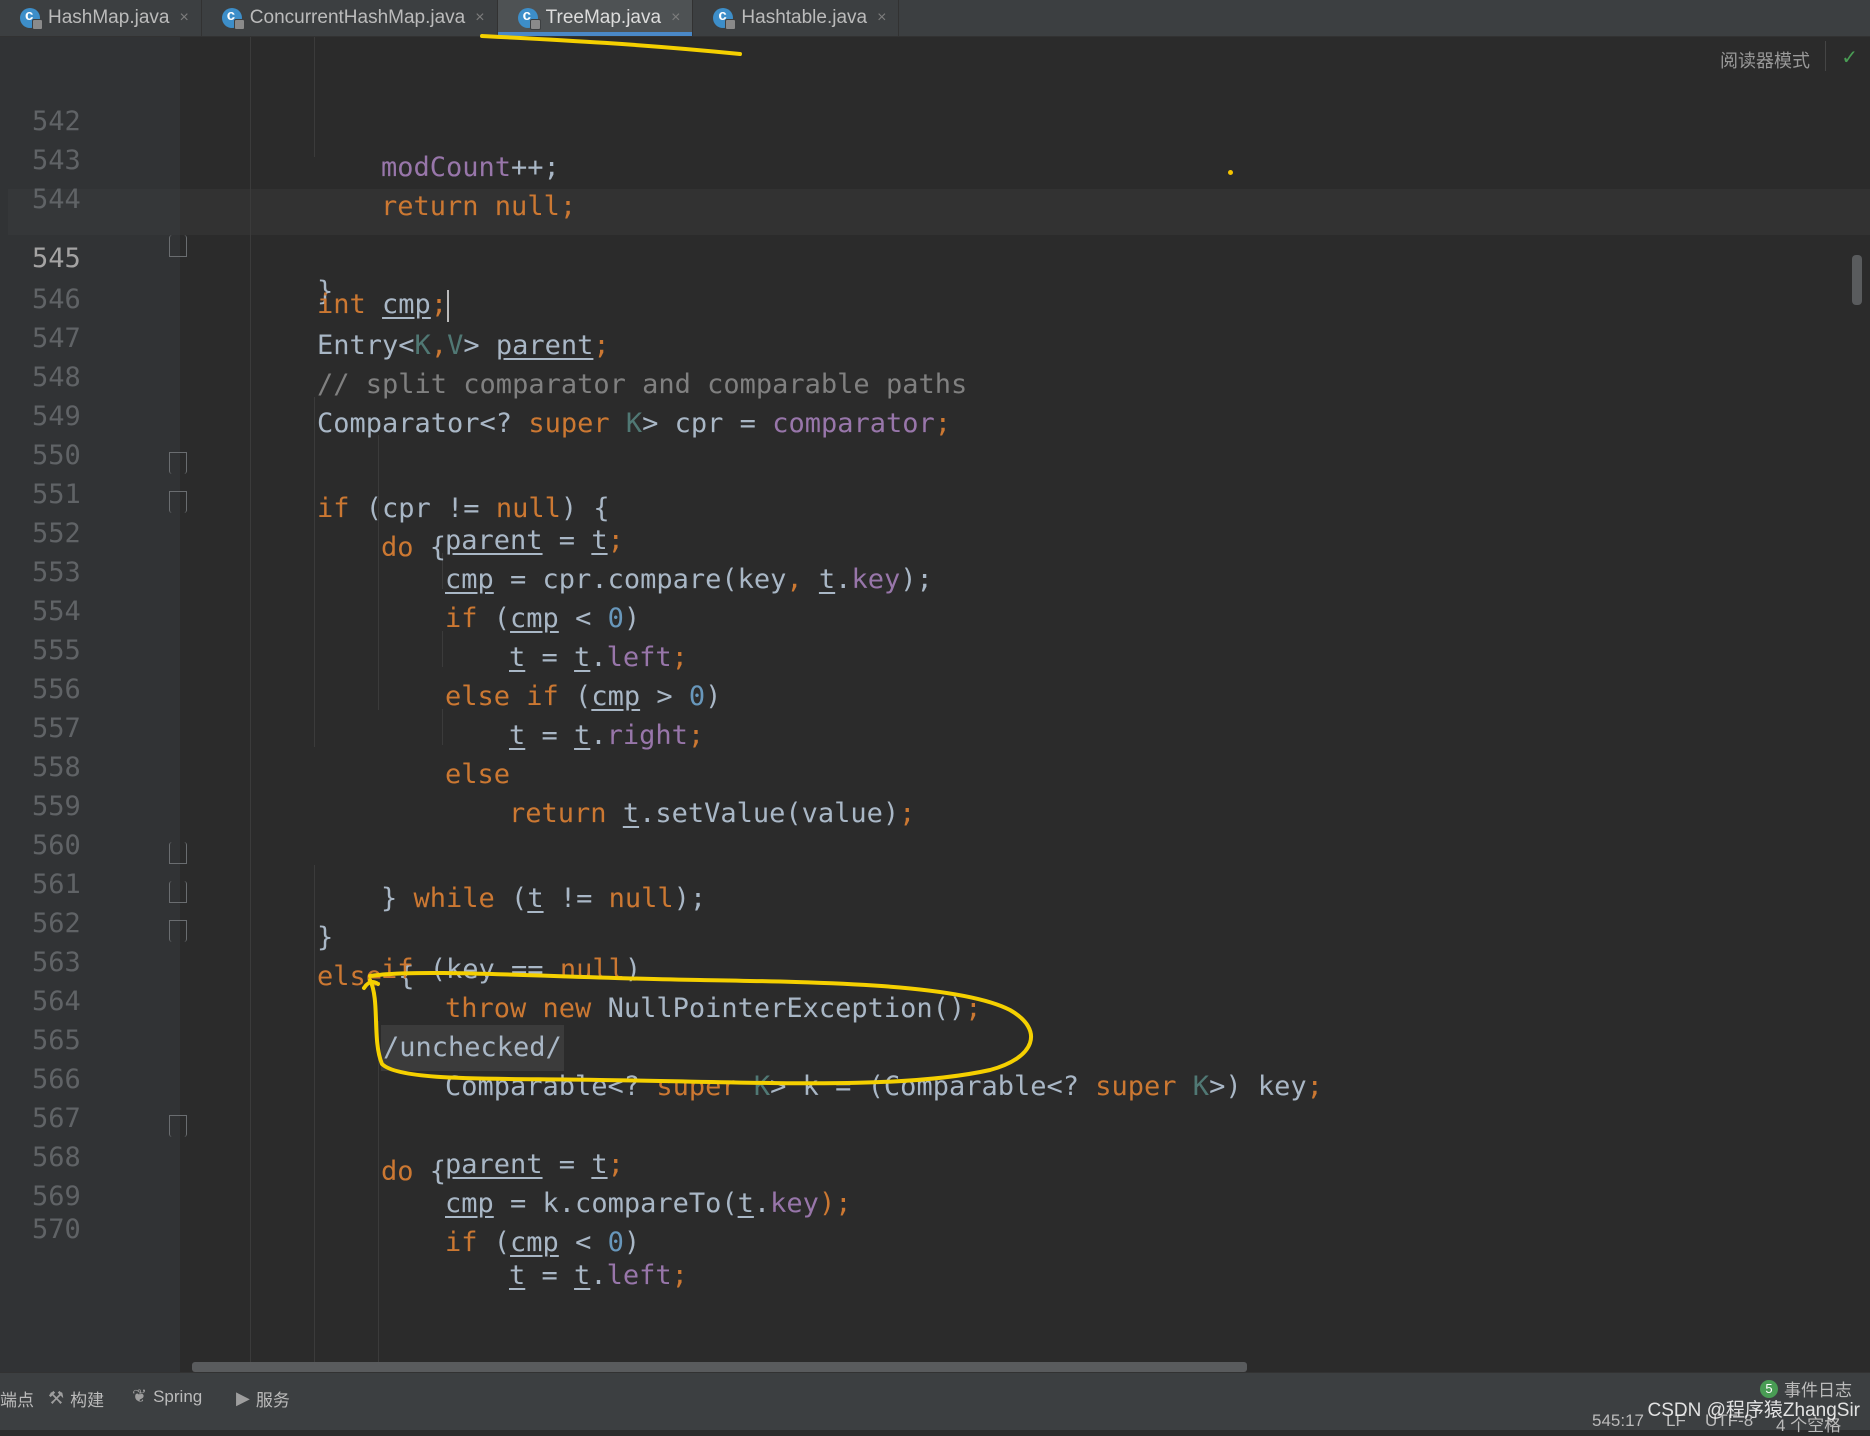 The height and width of the screenshot is (1436, 1870). What do you see at coordinates (87, 1400) in the screenshot?
I see `build-label: 构建` at bounding box center [87, 1400].